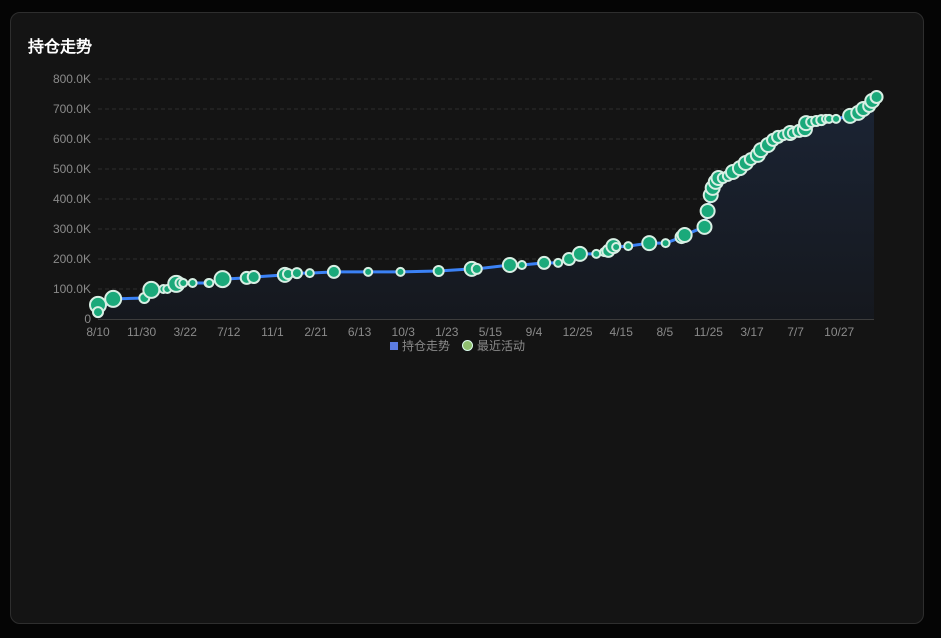 The image size is (941, 638). I want to click on chart-legend: 持仓走势 最近活动, so click(457, 345).